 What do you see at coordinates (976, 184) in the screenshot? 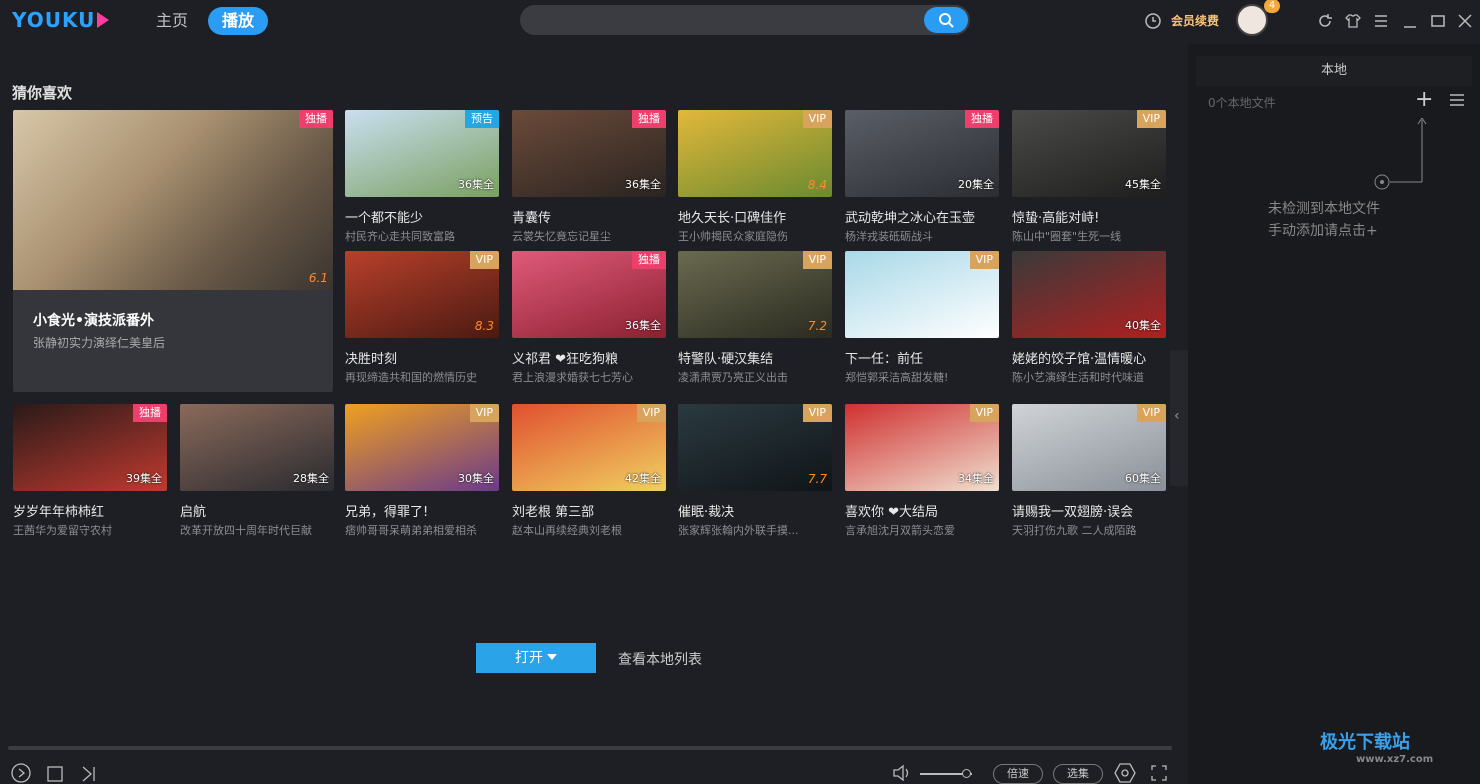
I see `episode-count: 20集全` at bounding box center [976, 184].